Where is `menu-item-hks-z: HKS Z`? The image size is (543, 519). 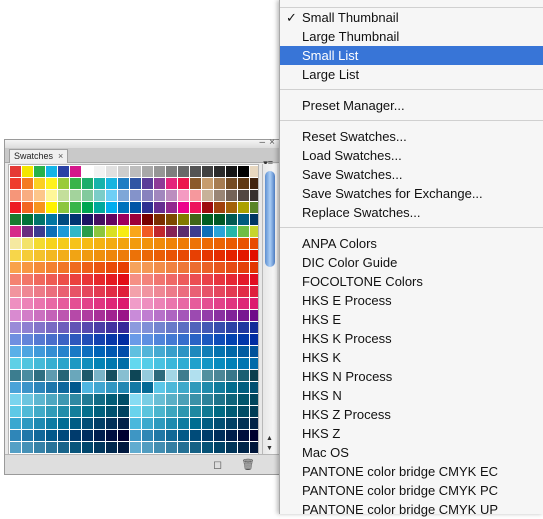 menu-item-hks-z: HKS Z is located at coordinates (411, 433).